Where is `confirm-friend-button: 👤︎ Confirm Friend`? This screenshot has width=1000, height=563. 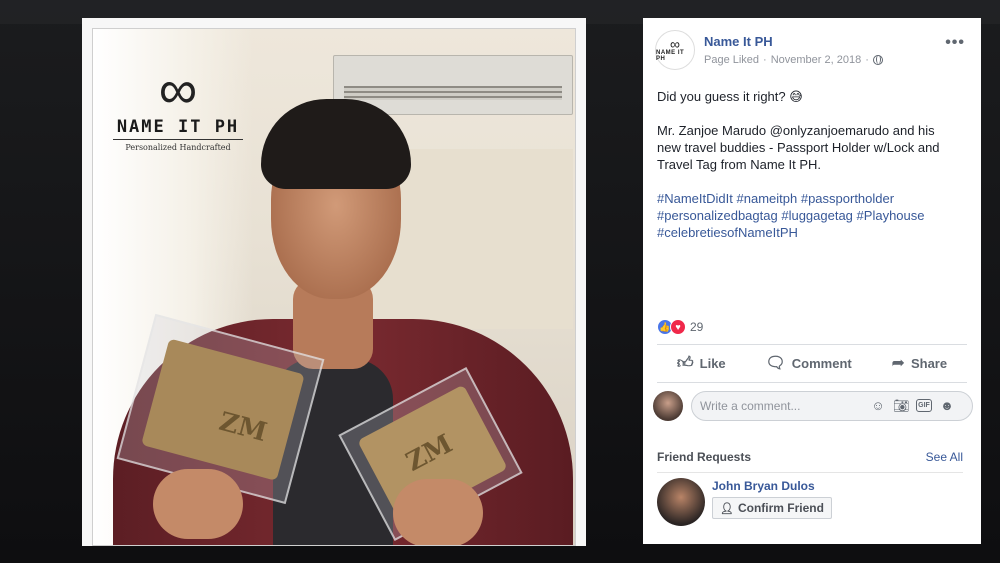 confirm-friend-button: 👤︎ Confirm Friend is located at coordinates (772, 508).